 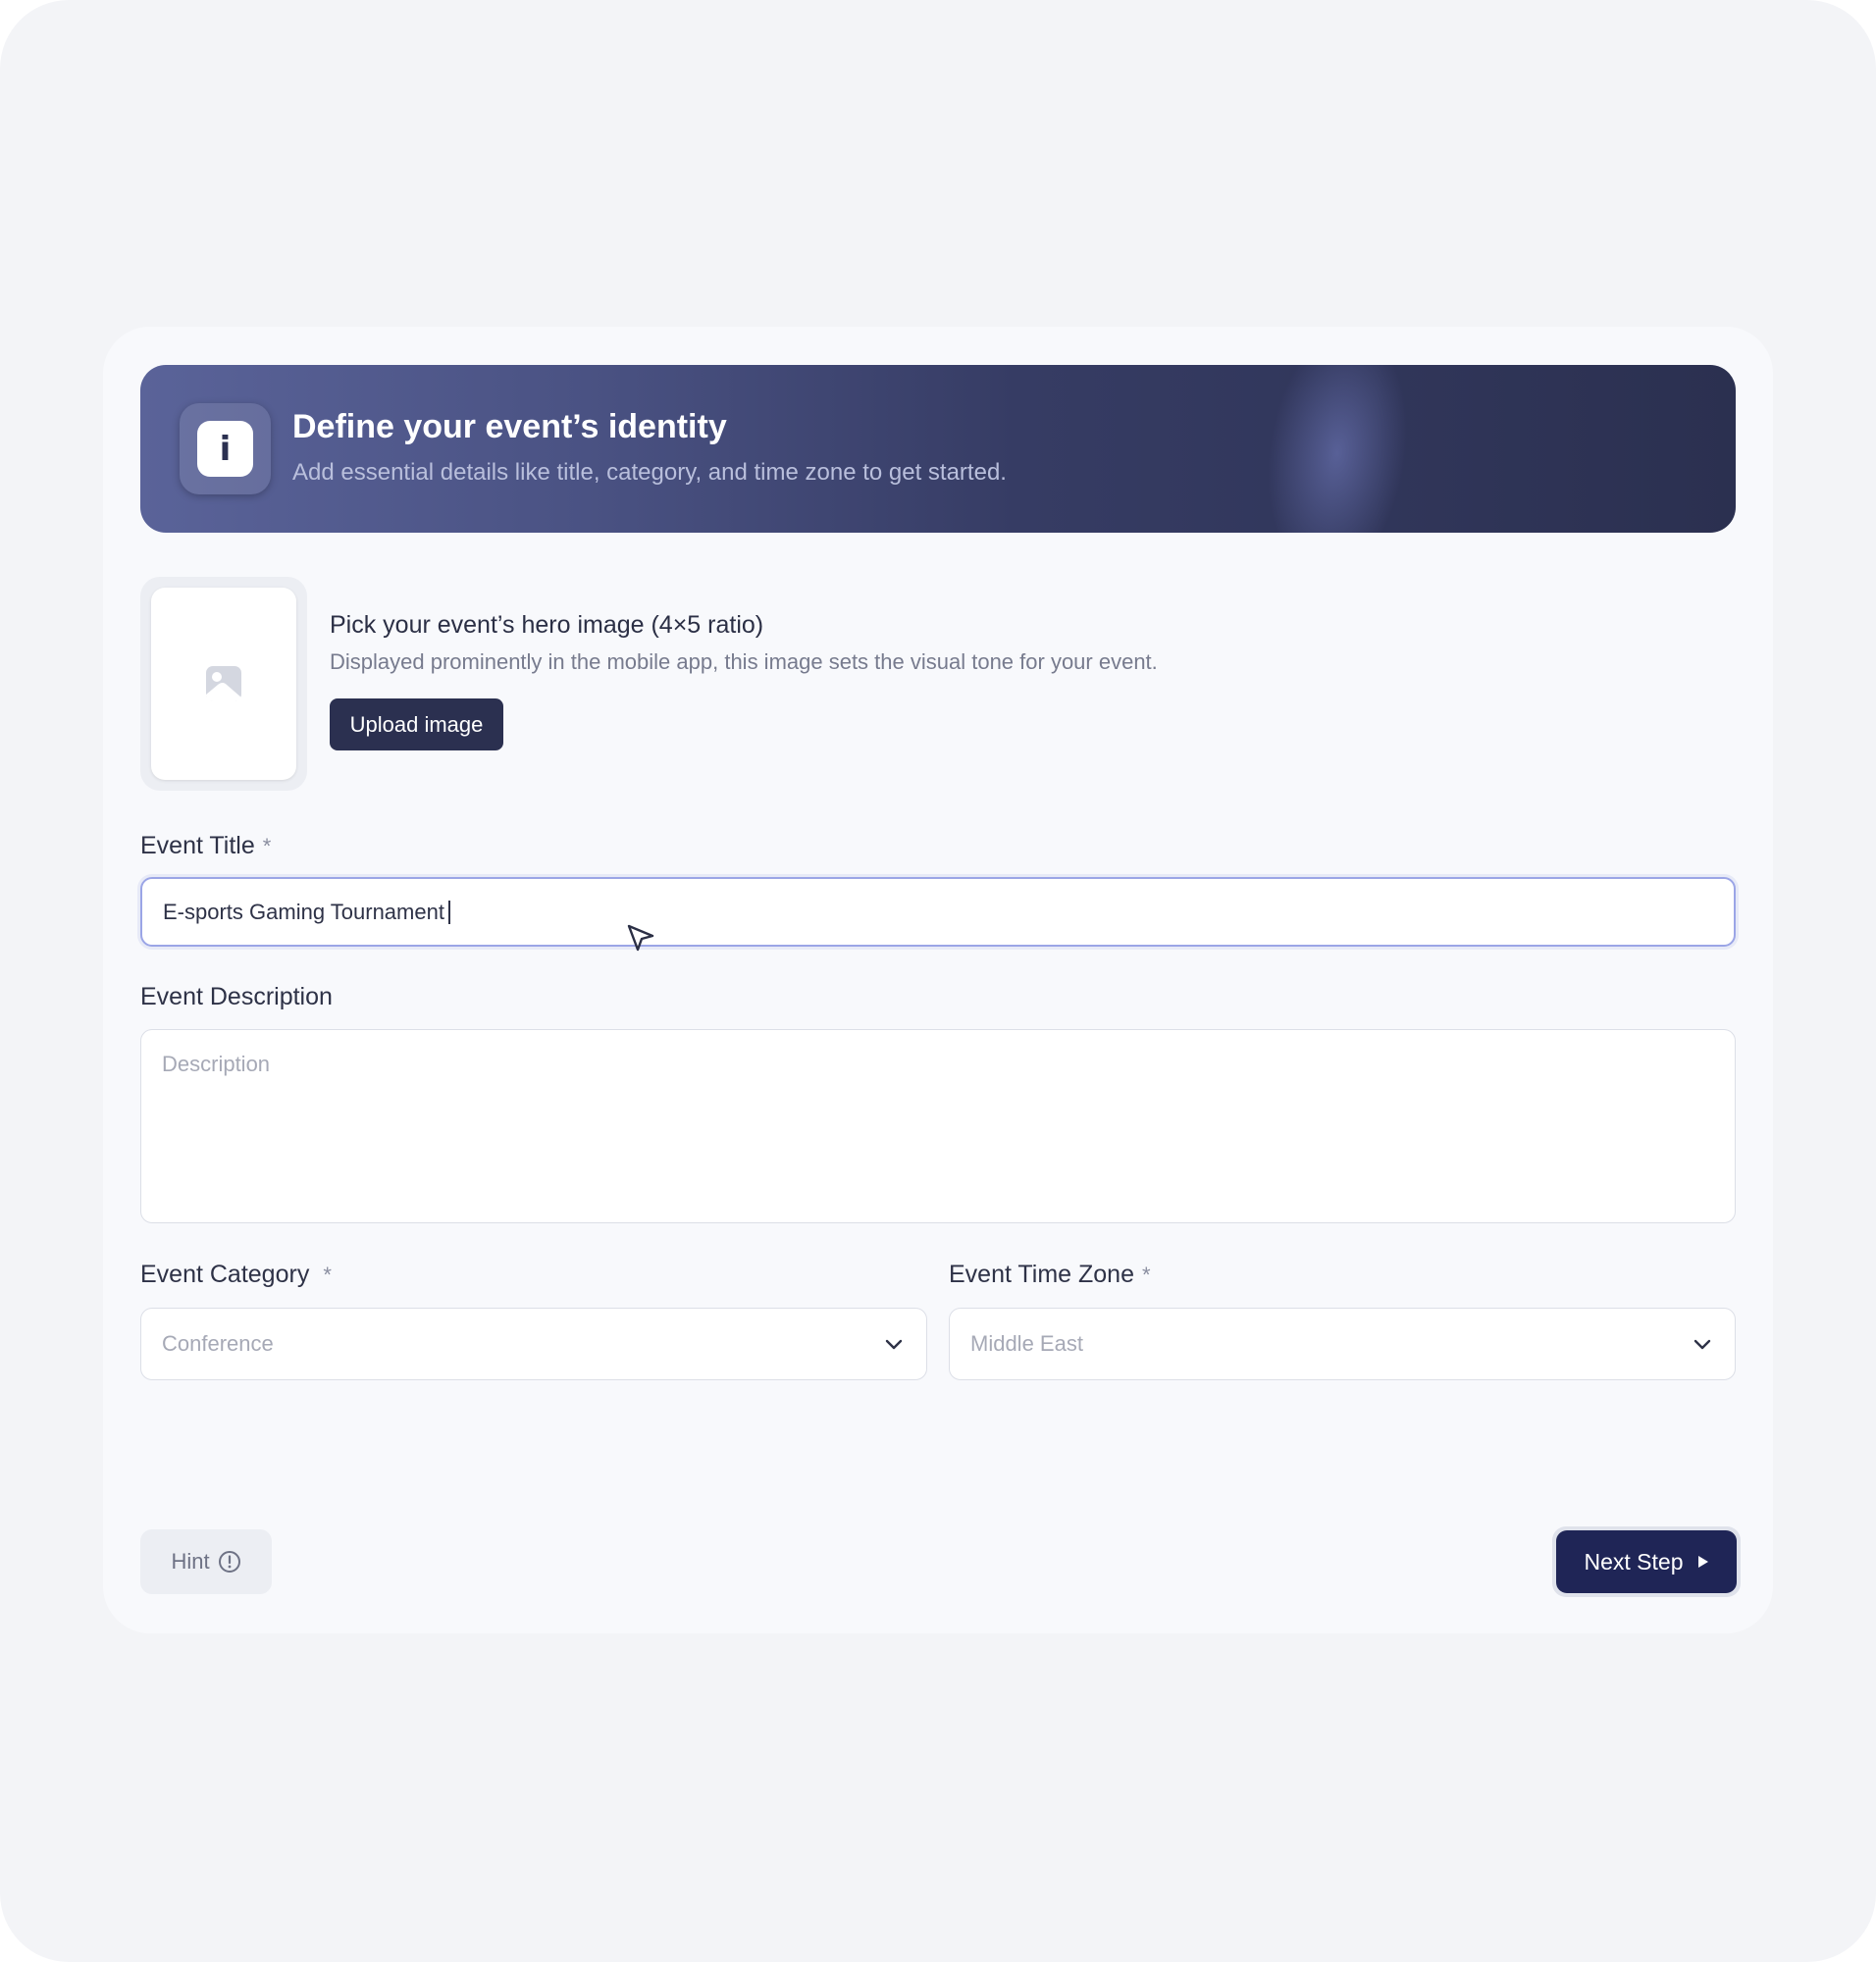 I want to click on text-caret, so click(x=448, y=912).